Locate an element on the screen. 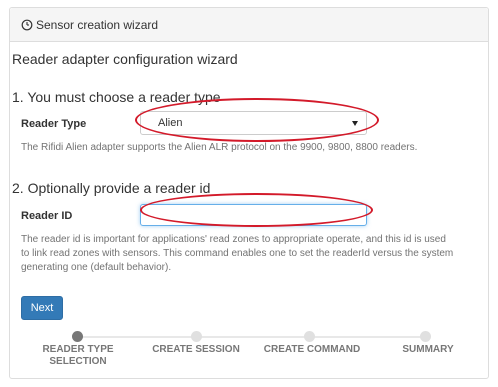 The image size is (498, 387). progress-step-label: CREATE COMMAND is located at coordinates (312, 349).